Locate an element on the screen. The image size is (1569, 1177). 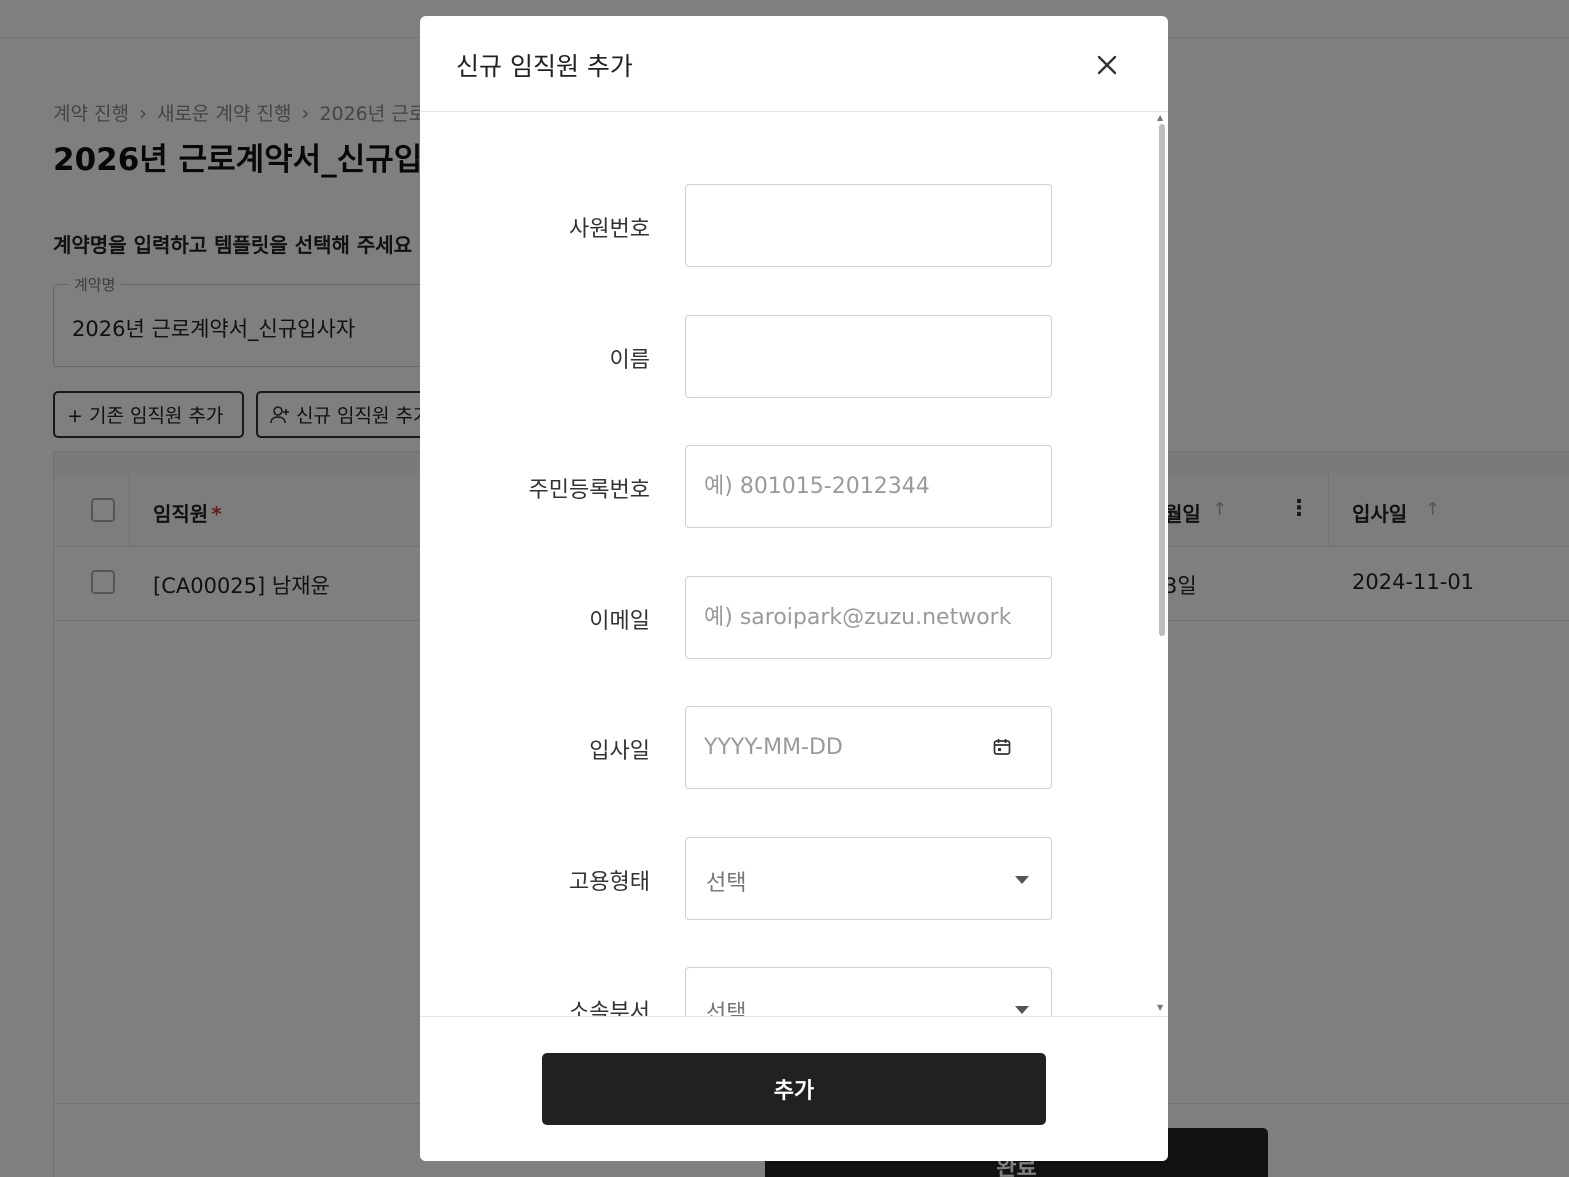
department-selected: 선택 is located at coordinates (726, 1008).